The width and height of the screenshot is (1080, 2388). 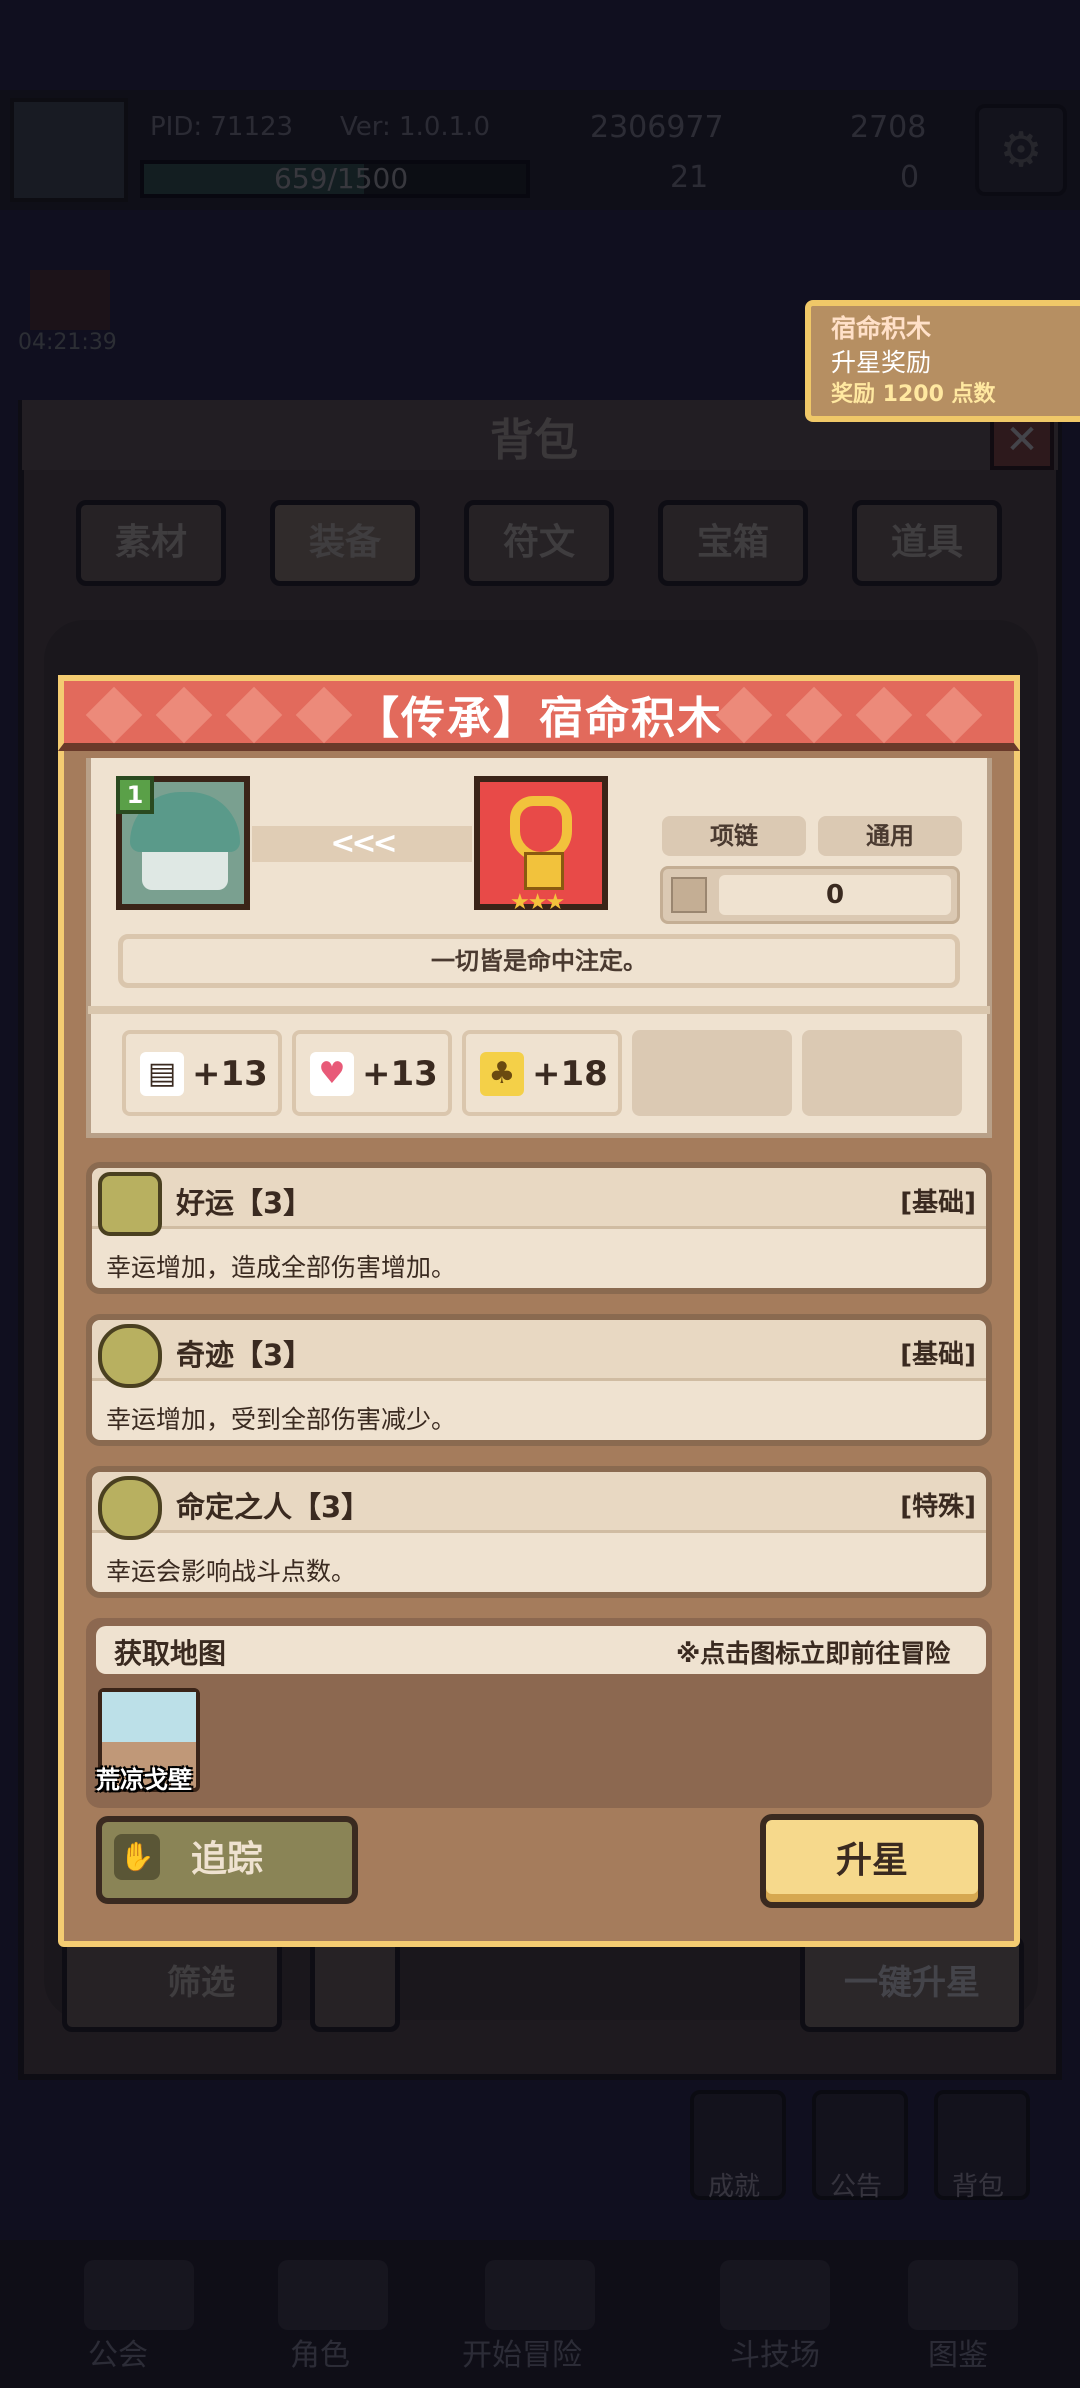 What do you see at coordinates (400, 1074) in the screenshot?
I see `stat-health-value: +13` at bounding box center [400, 1074].